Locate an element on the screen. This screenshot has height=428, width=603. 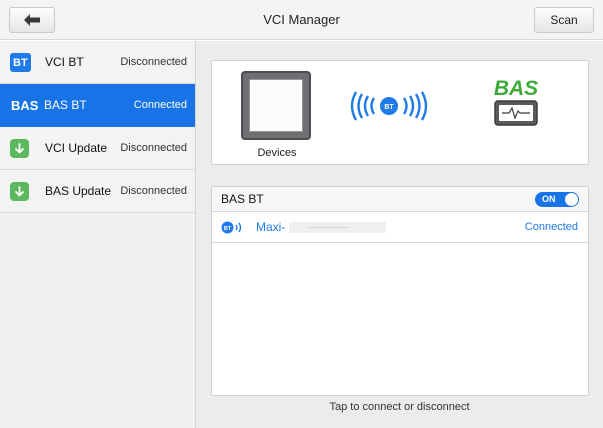
bas-badge-icon: BAS is located at coordinates (25, 105).